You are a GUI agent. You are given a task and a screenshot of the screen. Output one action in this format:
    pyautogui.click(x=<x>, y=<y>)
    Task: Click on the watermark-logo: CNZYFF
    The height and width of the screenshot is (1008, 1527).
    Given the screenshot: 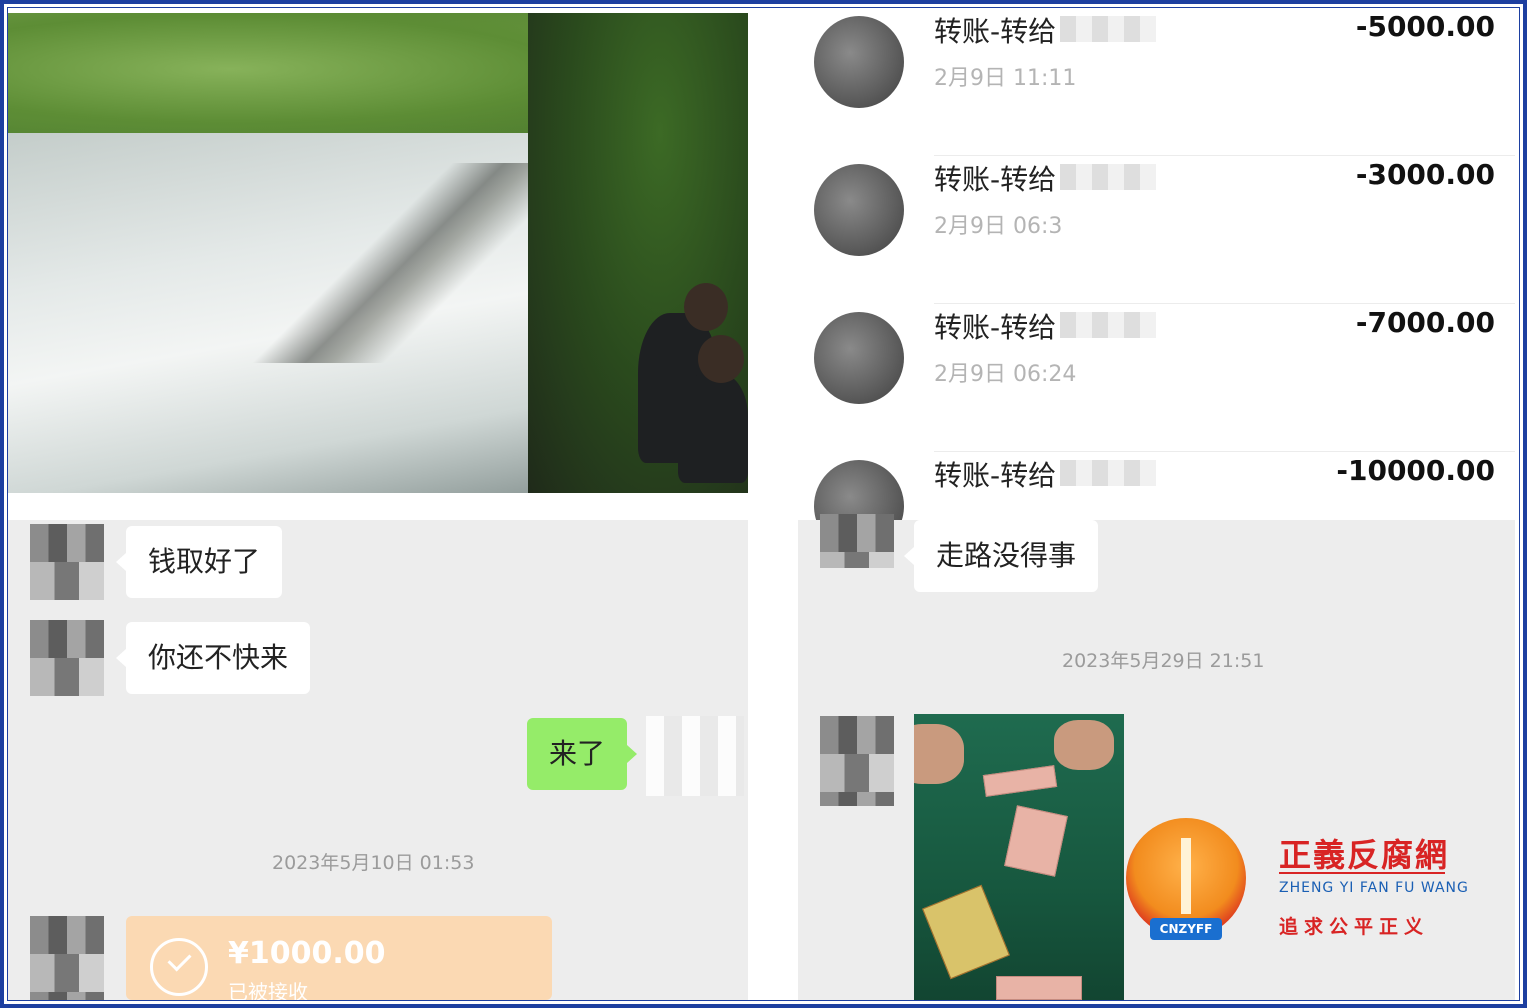 What is the action you would take?
    pyautogui.click(x=1186, y=879)
    